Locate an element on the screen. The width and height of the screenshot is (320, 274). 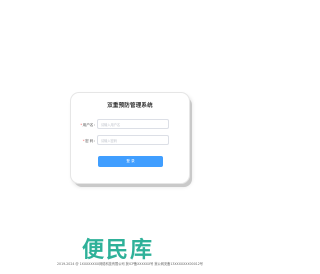
watermark-logo: 便民库 is located at coordinates (118, 250).